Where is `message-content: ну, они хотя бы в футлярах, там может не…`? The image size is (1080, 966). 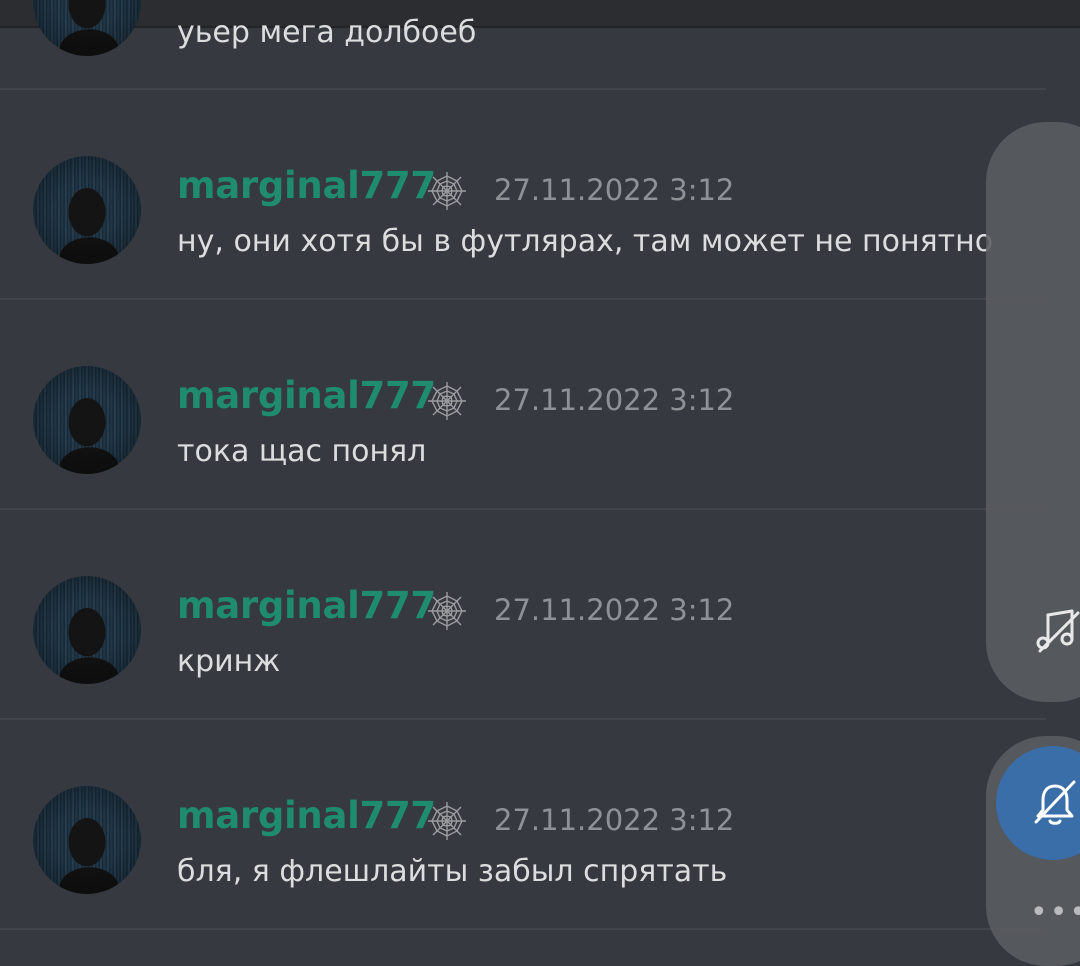 message-content: ну, они хотя бы в футлярах, там может не… is located at coordinates (585, 241).